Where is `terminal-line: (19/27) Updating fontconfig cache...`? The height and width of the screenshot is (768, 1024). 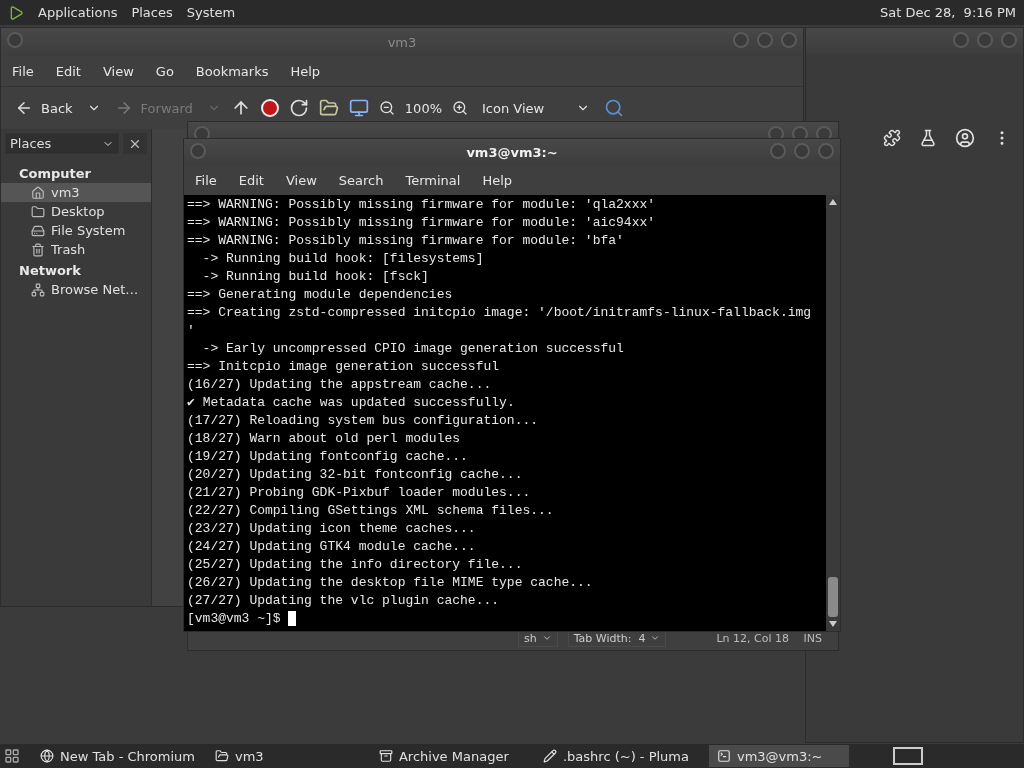 terminal-line: (19/27) Updating fontconfig cache... is located at coordinates (328, 457).